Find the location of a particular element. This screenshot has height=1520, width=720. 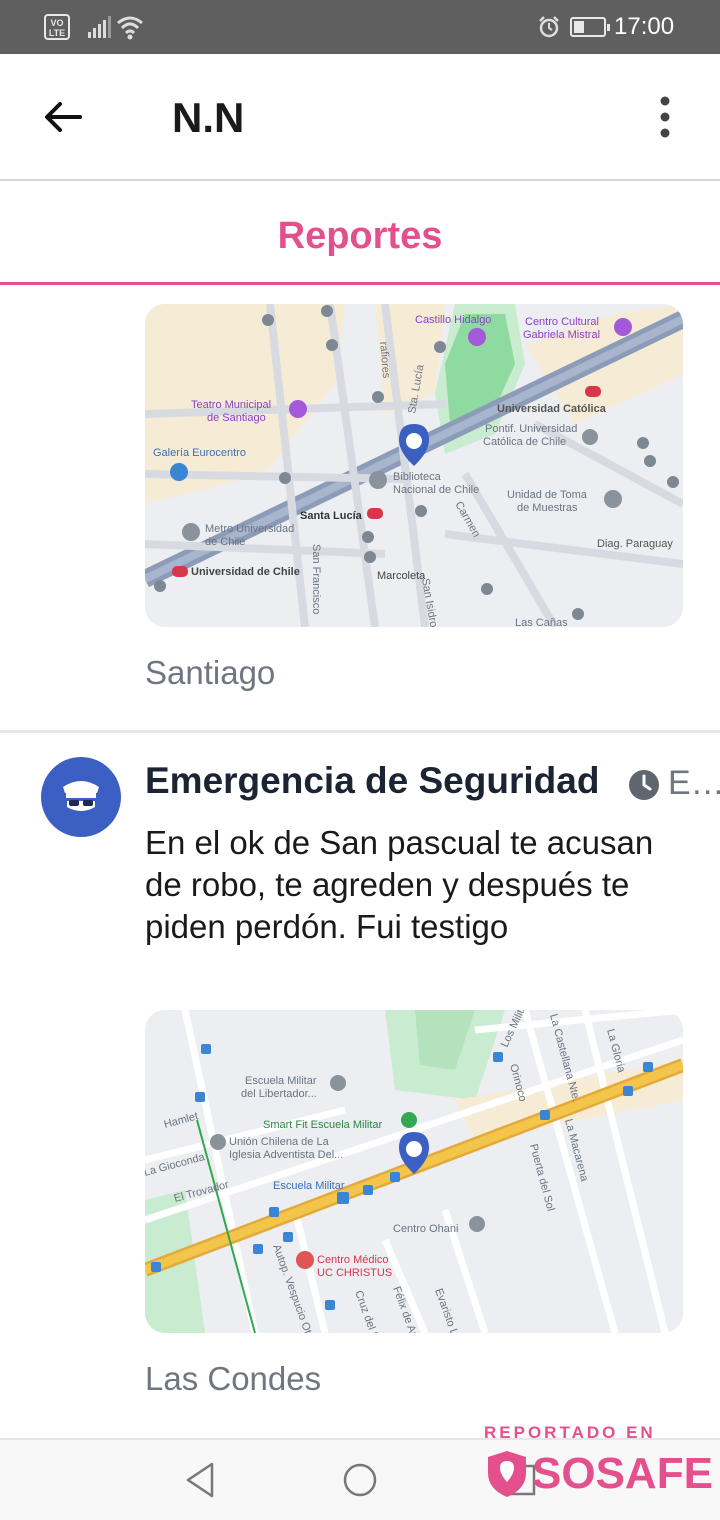

map-label: Las Cañas is located at coordinates (541, 622).